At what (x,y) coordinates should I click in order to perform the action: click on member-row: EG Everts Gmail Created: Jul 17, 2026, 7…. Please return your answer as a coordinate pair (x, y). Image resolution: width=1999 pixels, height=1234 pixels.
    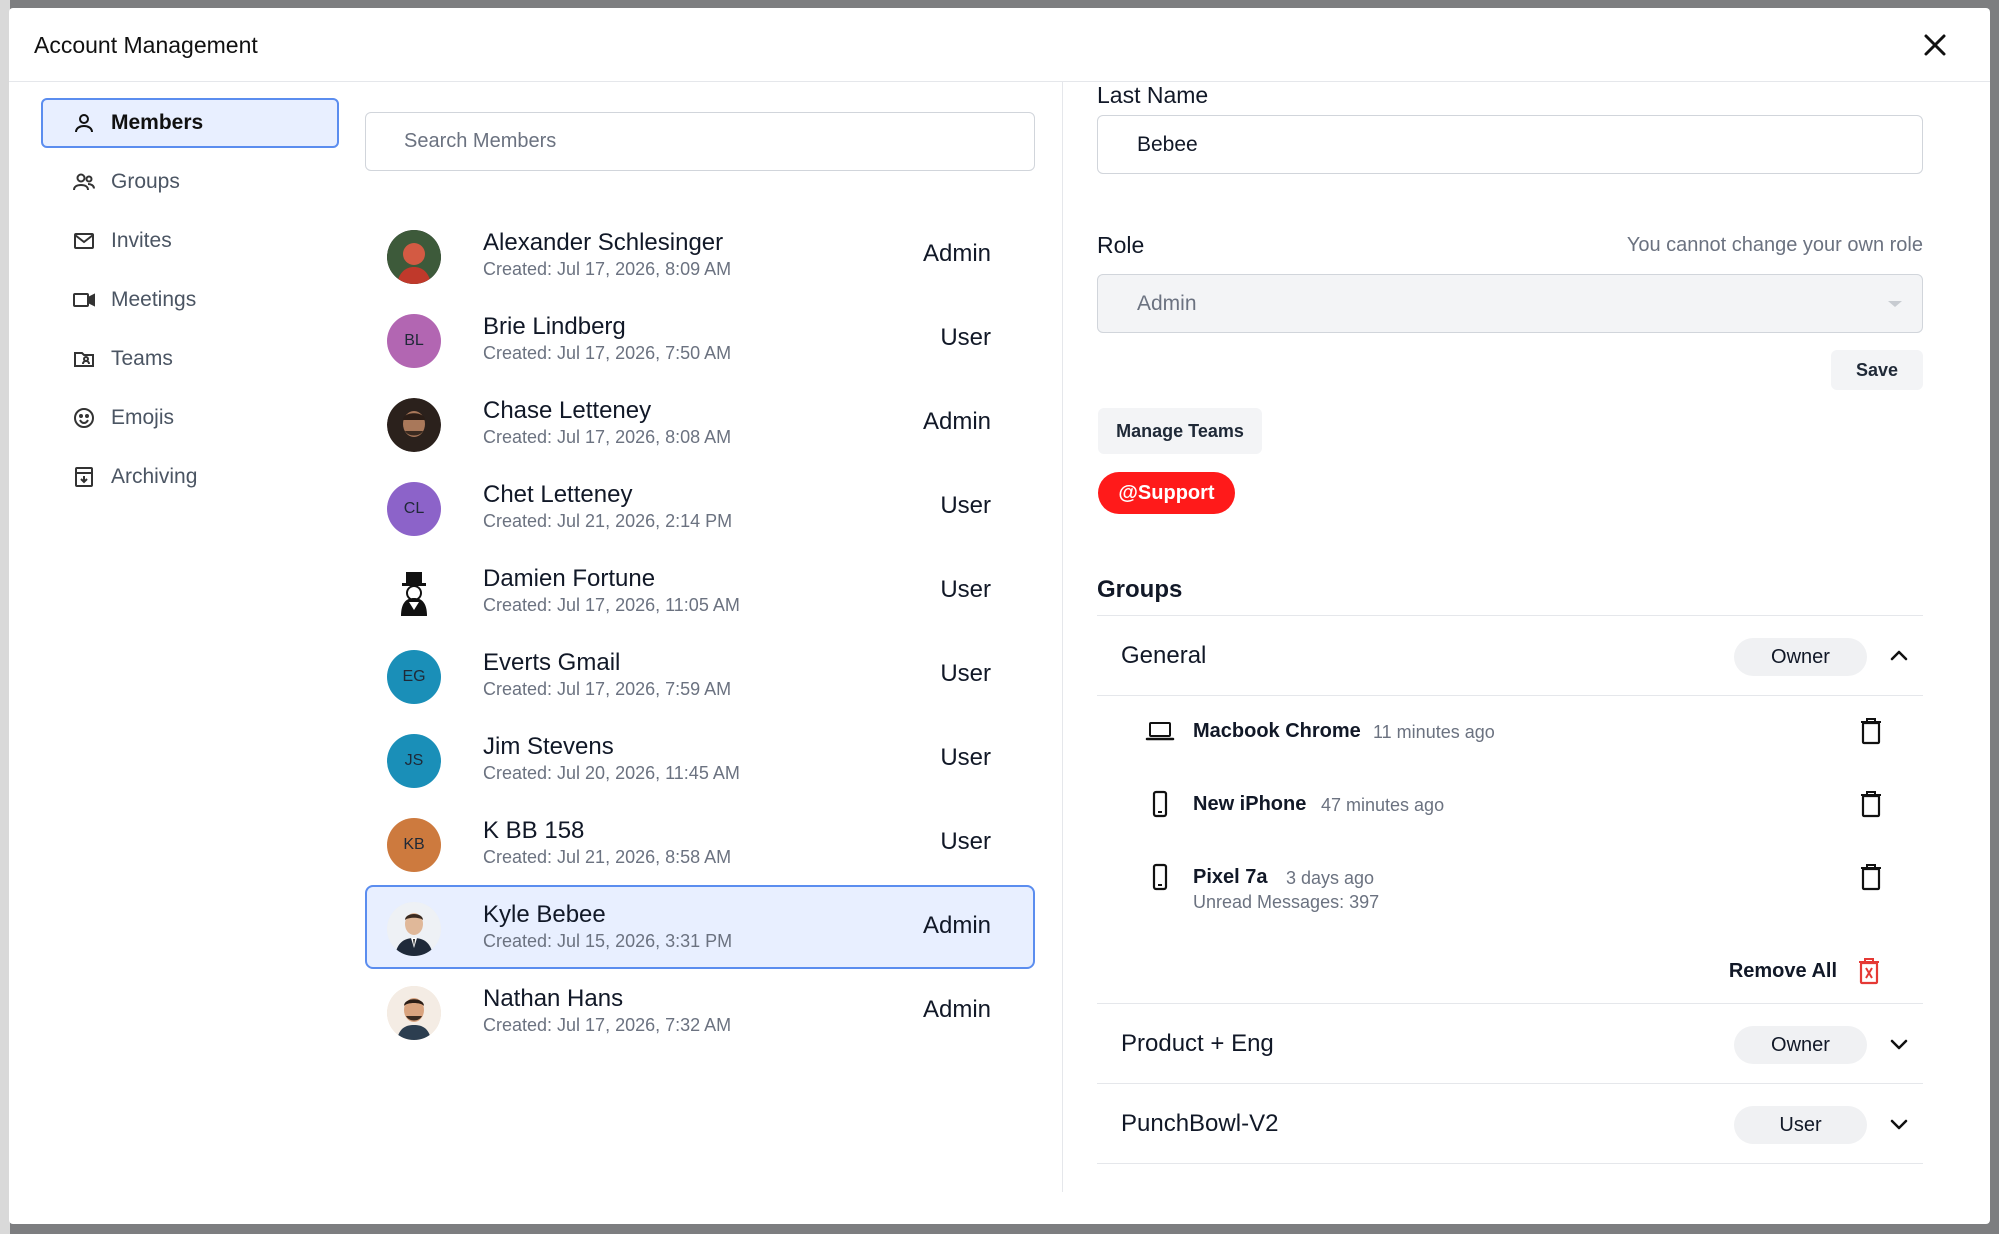
    Looking at the image, I should click on (700, 675).